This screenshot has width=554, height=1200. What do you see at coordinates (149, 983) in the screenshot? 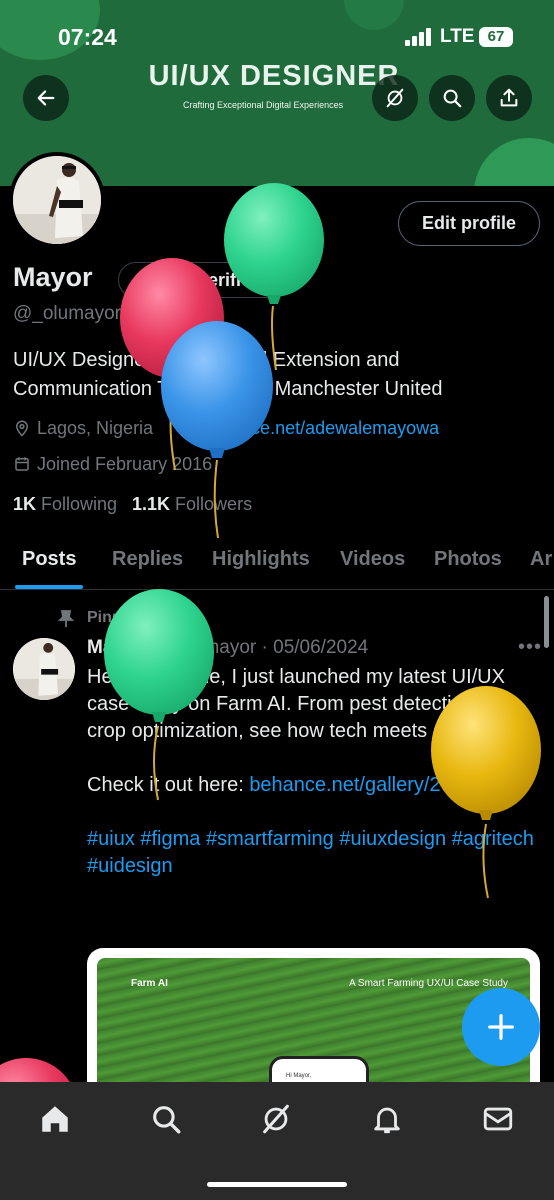
I see `media-brand: Farm AI` at bounding box center [149, 983].